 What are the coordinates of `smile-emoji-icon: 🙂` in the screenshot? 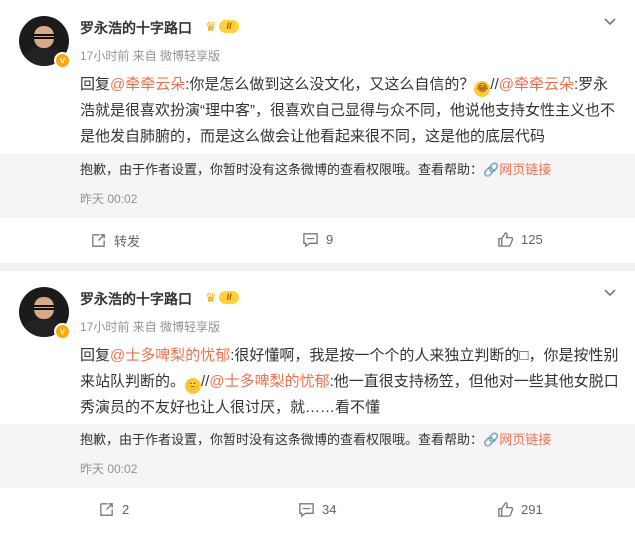 It's located at (193, 386).